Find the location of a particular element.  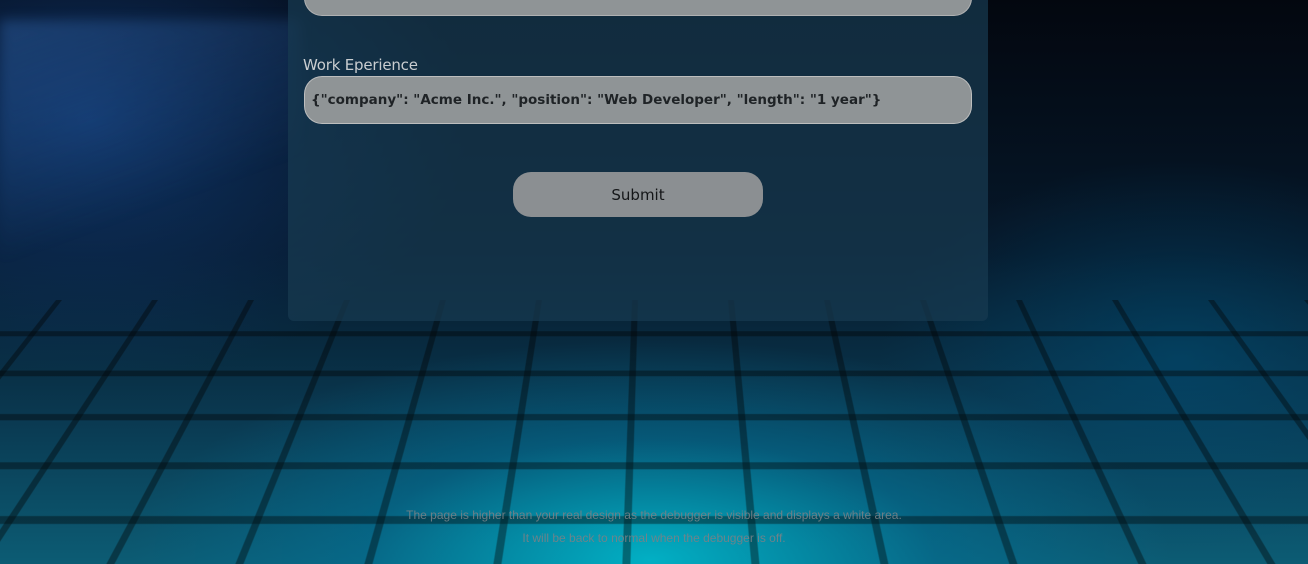

previous-field-input is located at coordinates (638, 8).